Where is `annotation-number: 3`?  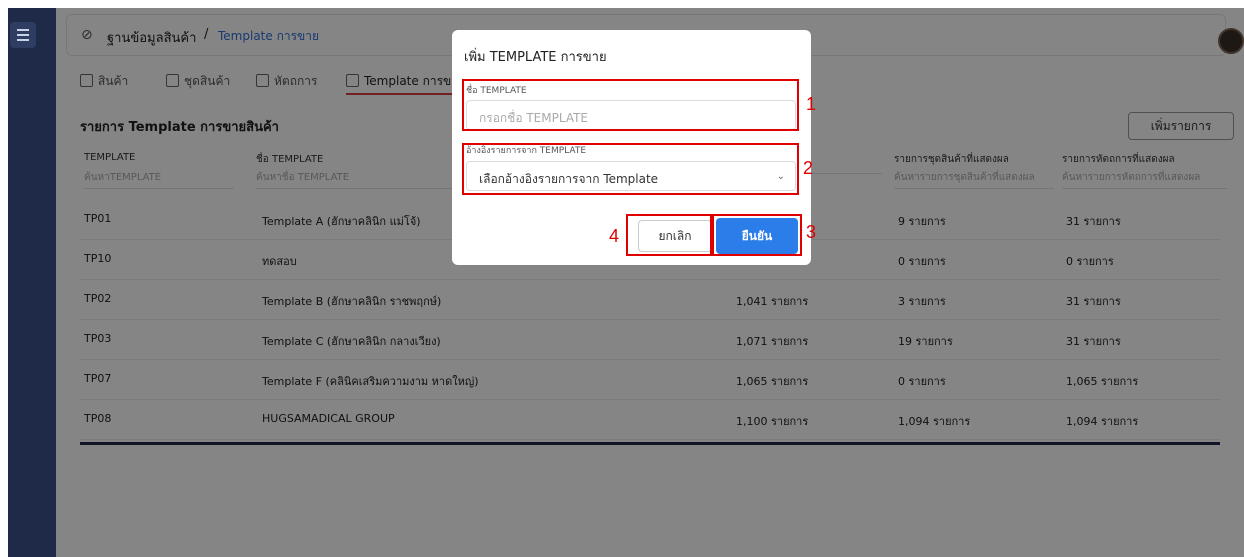
annotation-number: 3 is located at coordinates (811, 232).